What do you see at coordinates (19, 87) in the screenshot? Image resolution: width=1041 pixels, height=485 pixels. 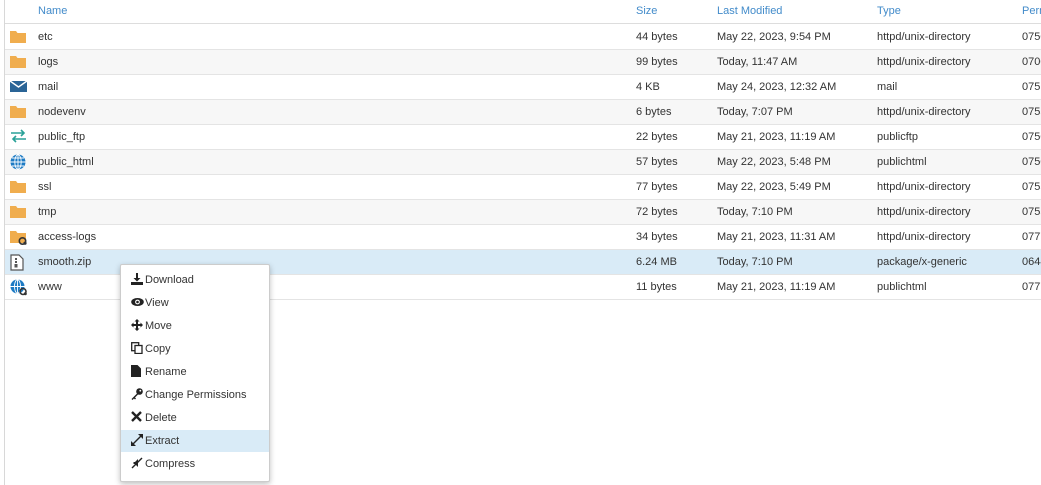 I see `envelope-icon` at bounding box center [19, 87].